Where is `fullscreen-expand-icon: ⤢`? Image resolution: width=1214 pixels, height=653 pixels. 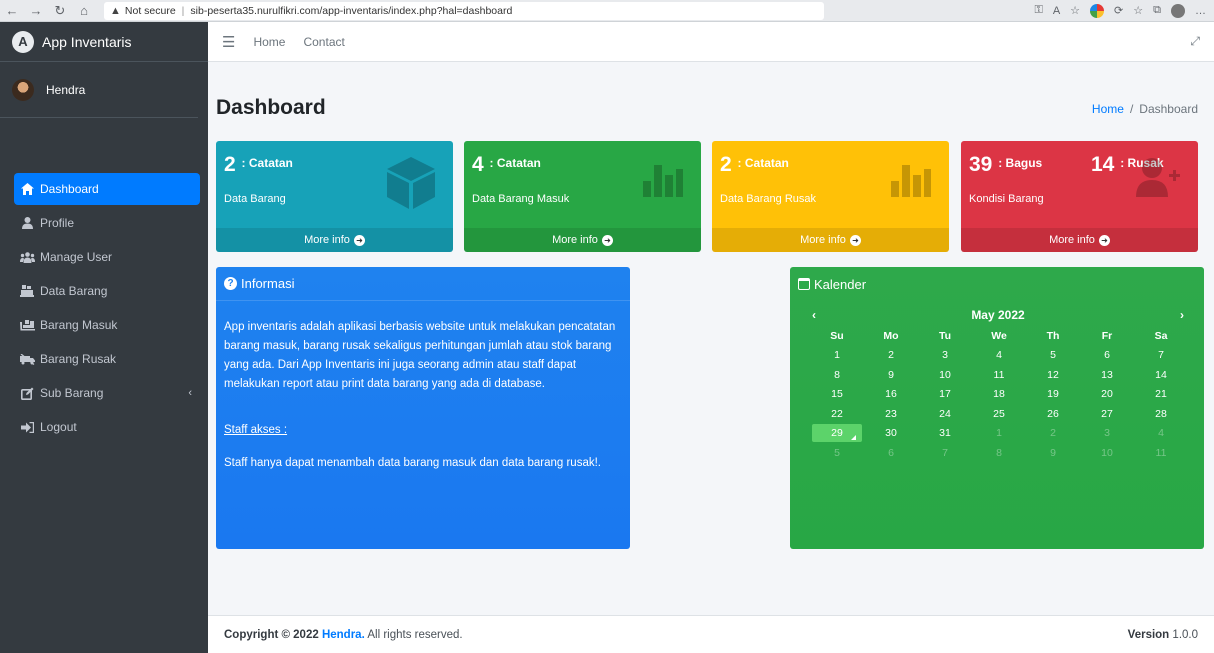
fullscreen-expand-icon: ⤢ is located at coordinates (1195, 41).